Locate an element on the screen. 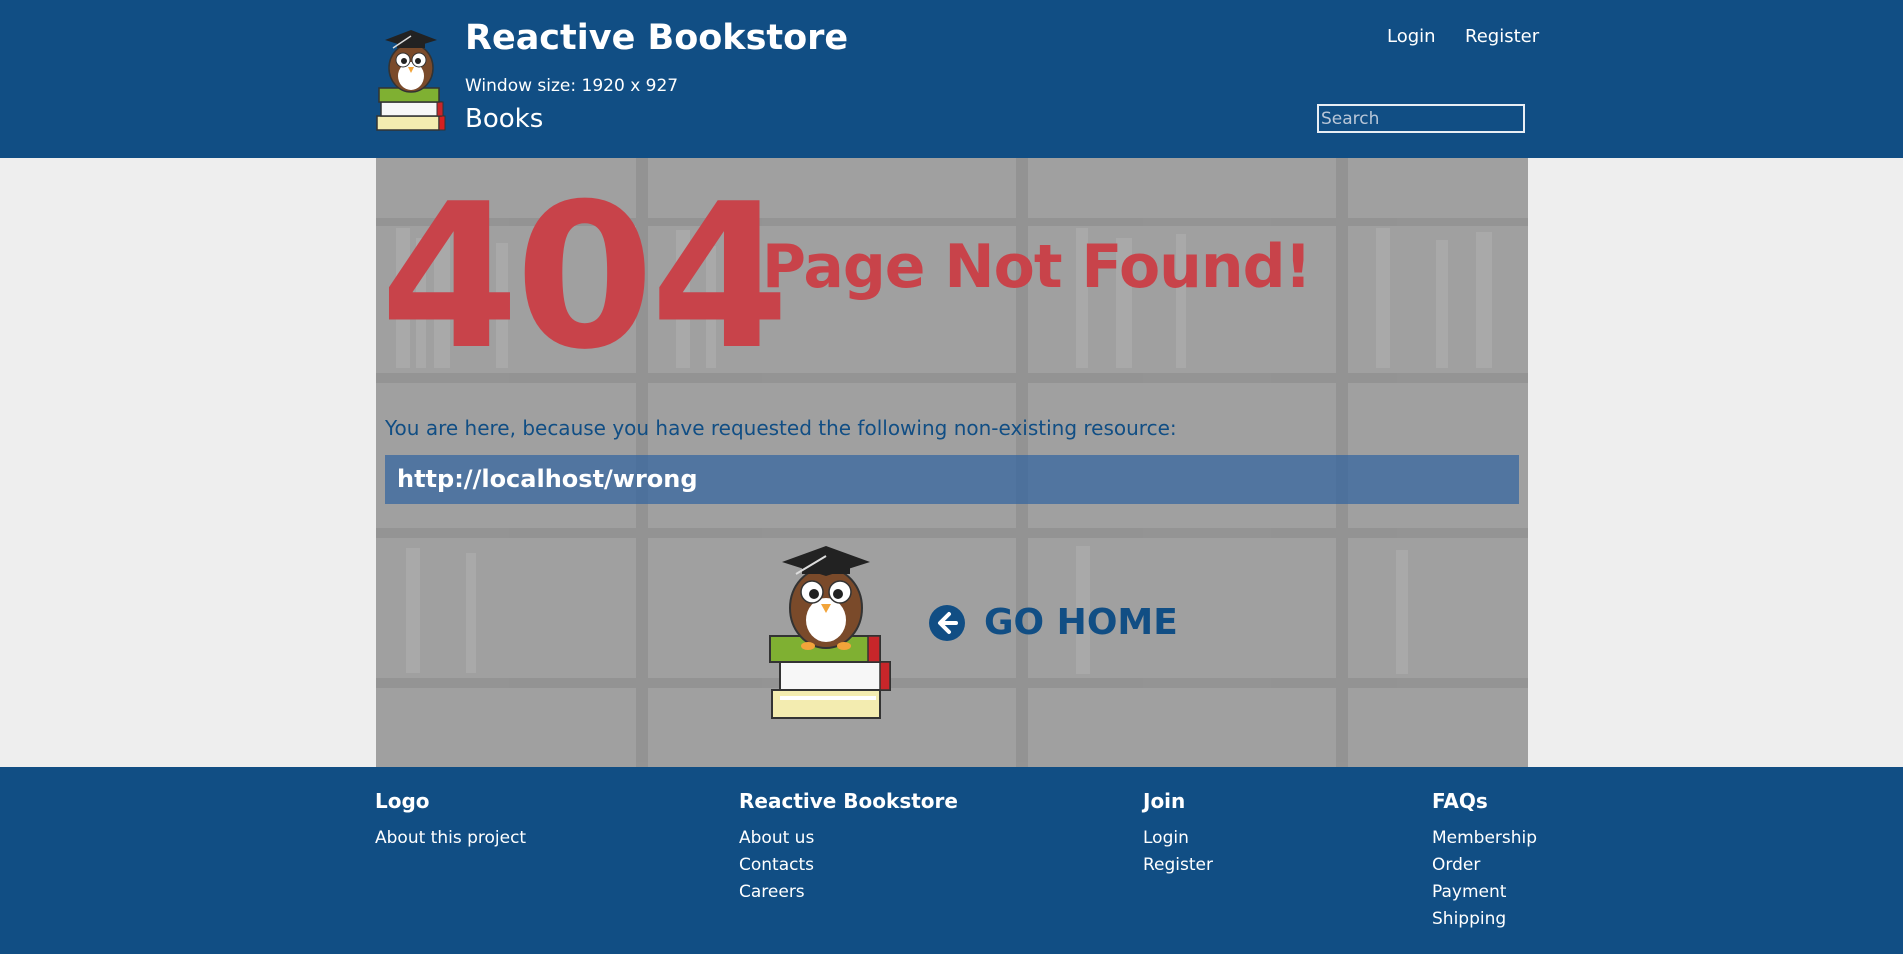  requested-url-box: http://localhost/wrong is located at coordinates (952, 479).